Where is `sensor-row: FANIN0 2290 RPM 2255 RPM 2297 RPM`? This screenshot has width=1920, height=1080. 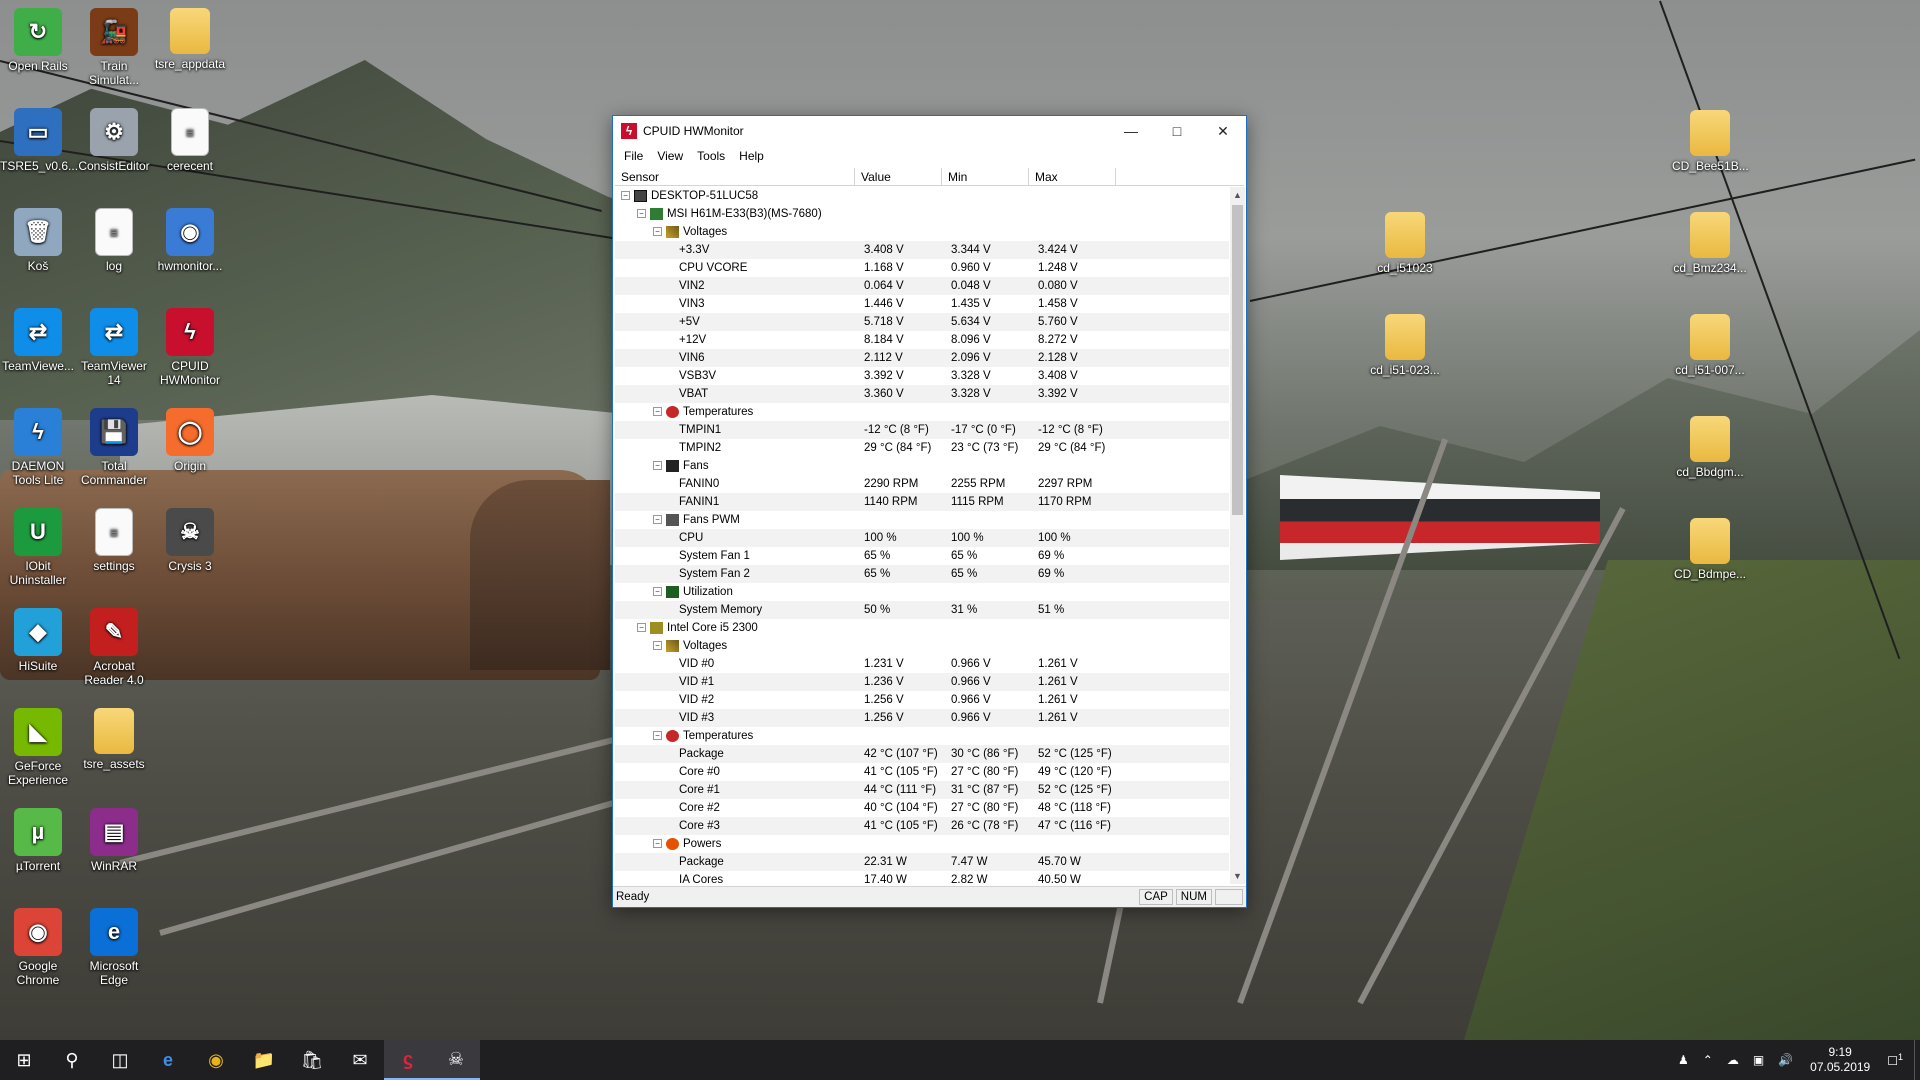 sensor-row: FANIN0 2290 RPM 2255 RPM 2297 RPM is located at coordinates (922, 484).